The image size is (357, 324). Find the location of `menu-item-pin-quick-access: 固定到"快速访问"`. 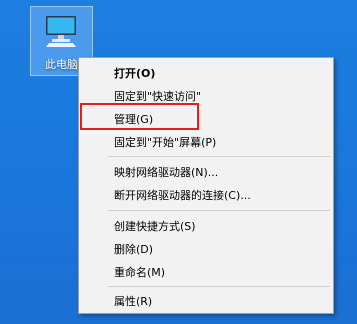

menu-item-pin-quick-access: 固定到"快速访问" is located at coordinates (206, 96).